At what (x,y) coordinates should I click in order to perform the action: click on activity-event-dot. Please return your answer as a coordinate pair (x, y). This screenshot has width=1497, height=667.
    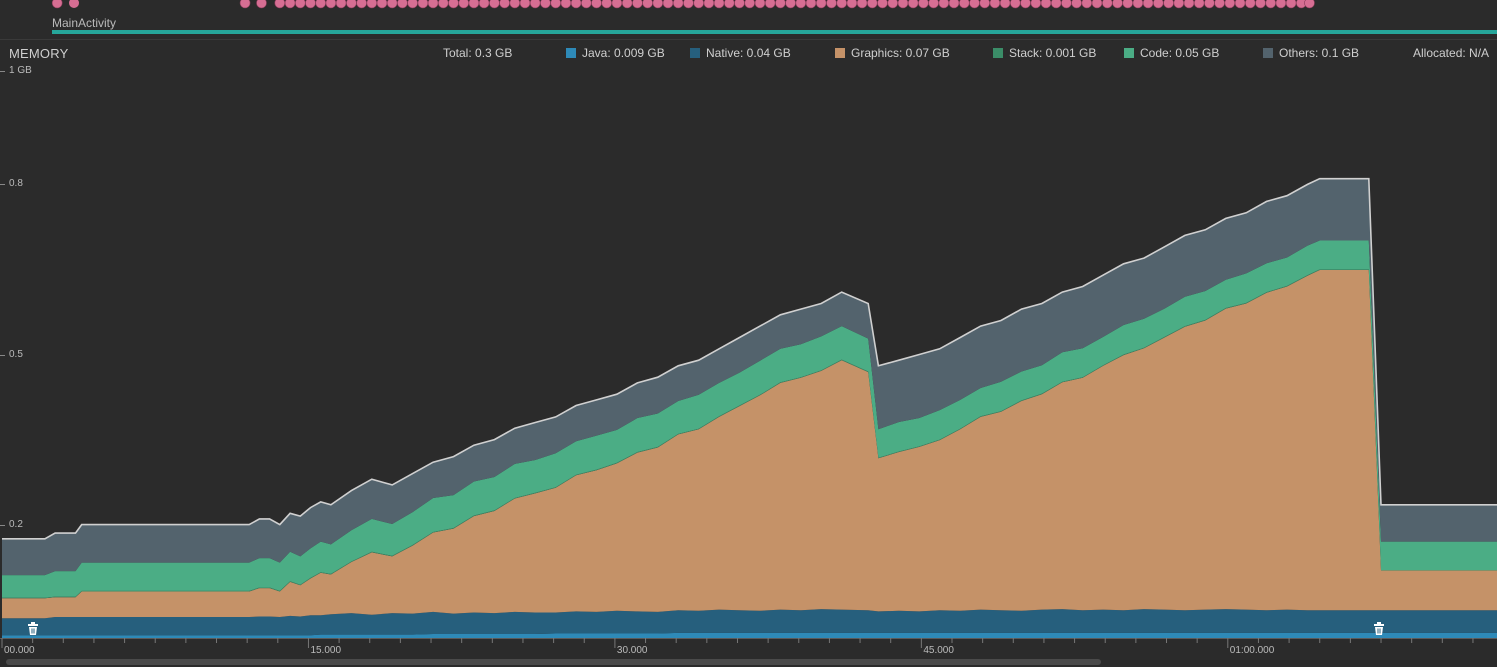
    Looking at the image, I should click on (74, 4).